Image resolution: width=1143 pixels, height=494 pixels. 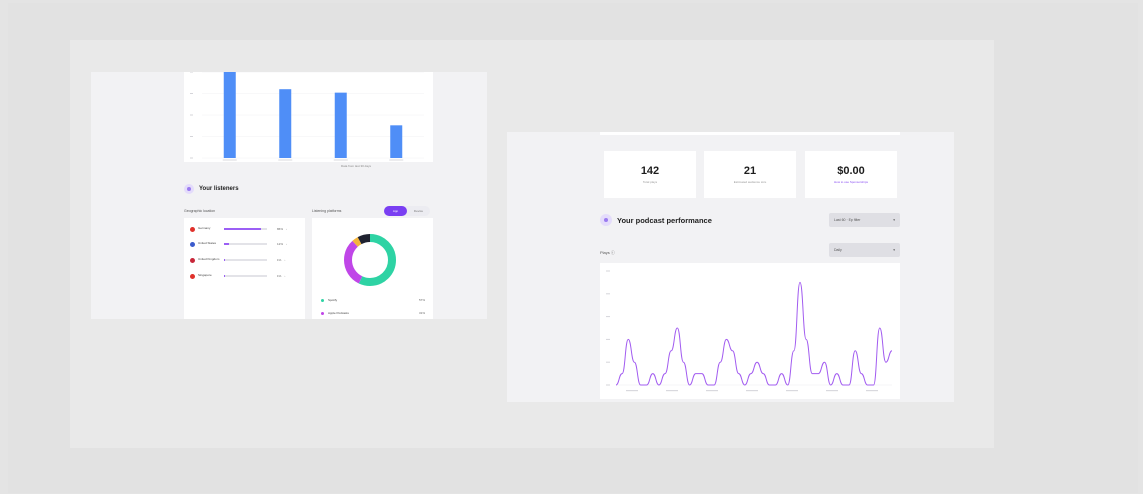 What do you see at coordinates (333, 300) in the screenshot?
I see `legend-name: Spotify` at bounding box center [333, 300].